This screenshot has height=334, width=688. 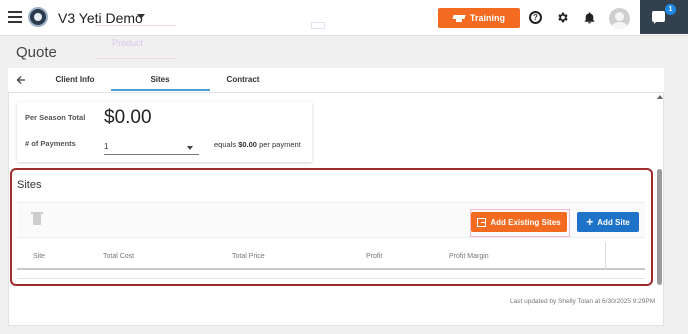 I want to click on tab-contract: Contract, so click(x=243, y=79).